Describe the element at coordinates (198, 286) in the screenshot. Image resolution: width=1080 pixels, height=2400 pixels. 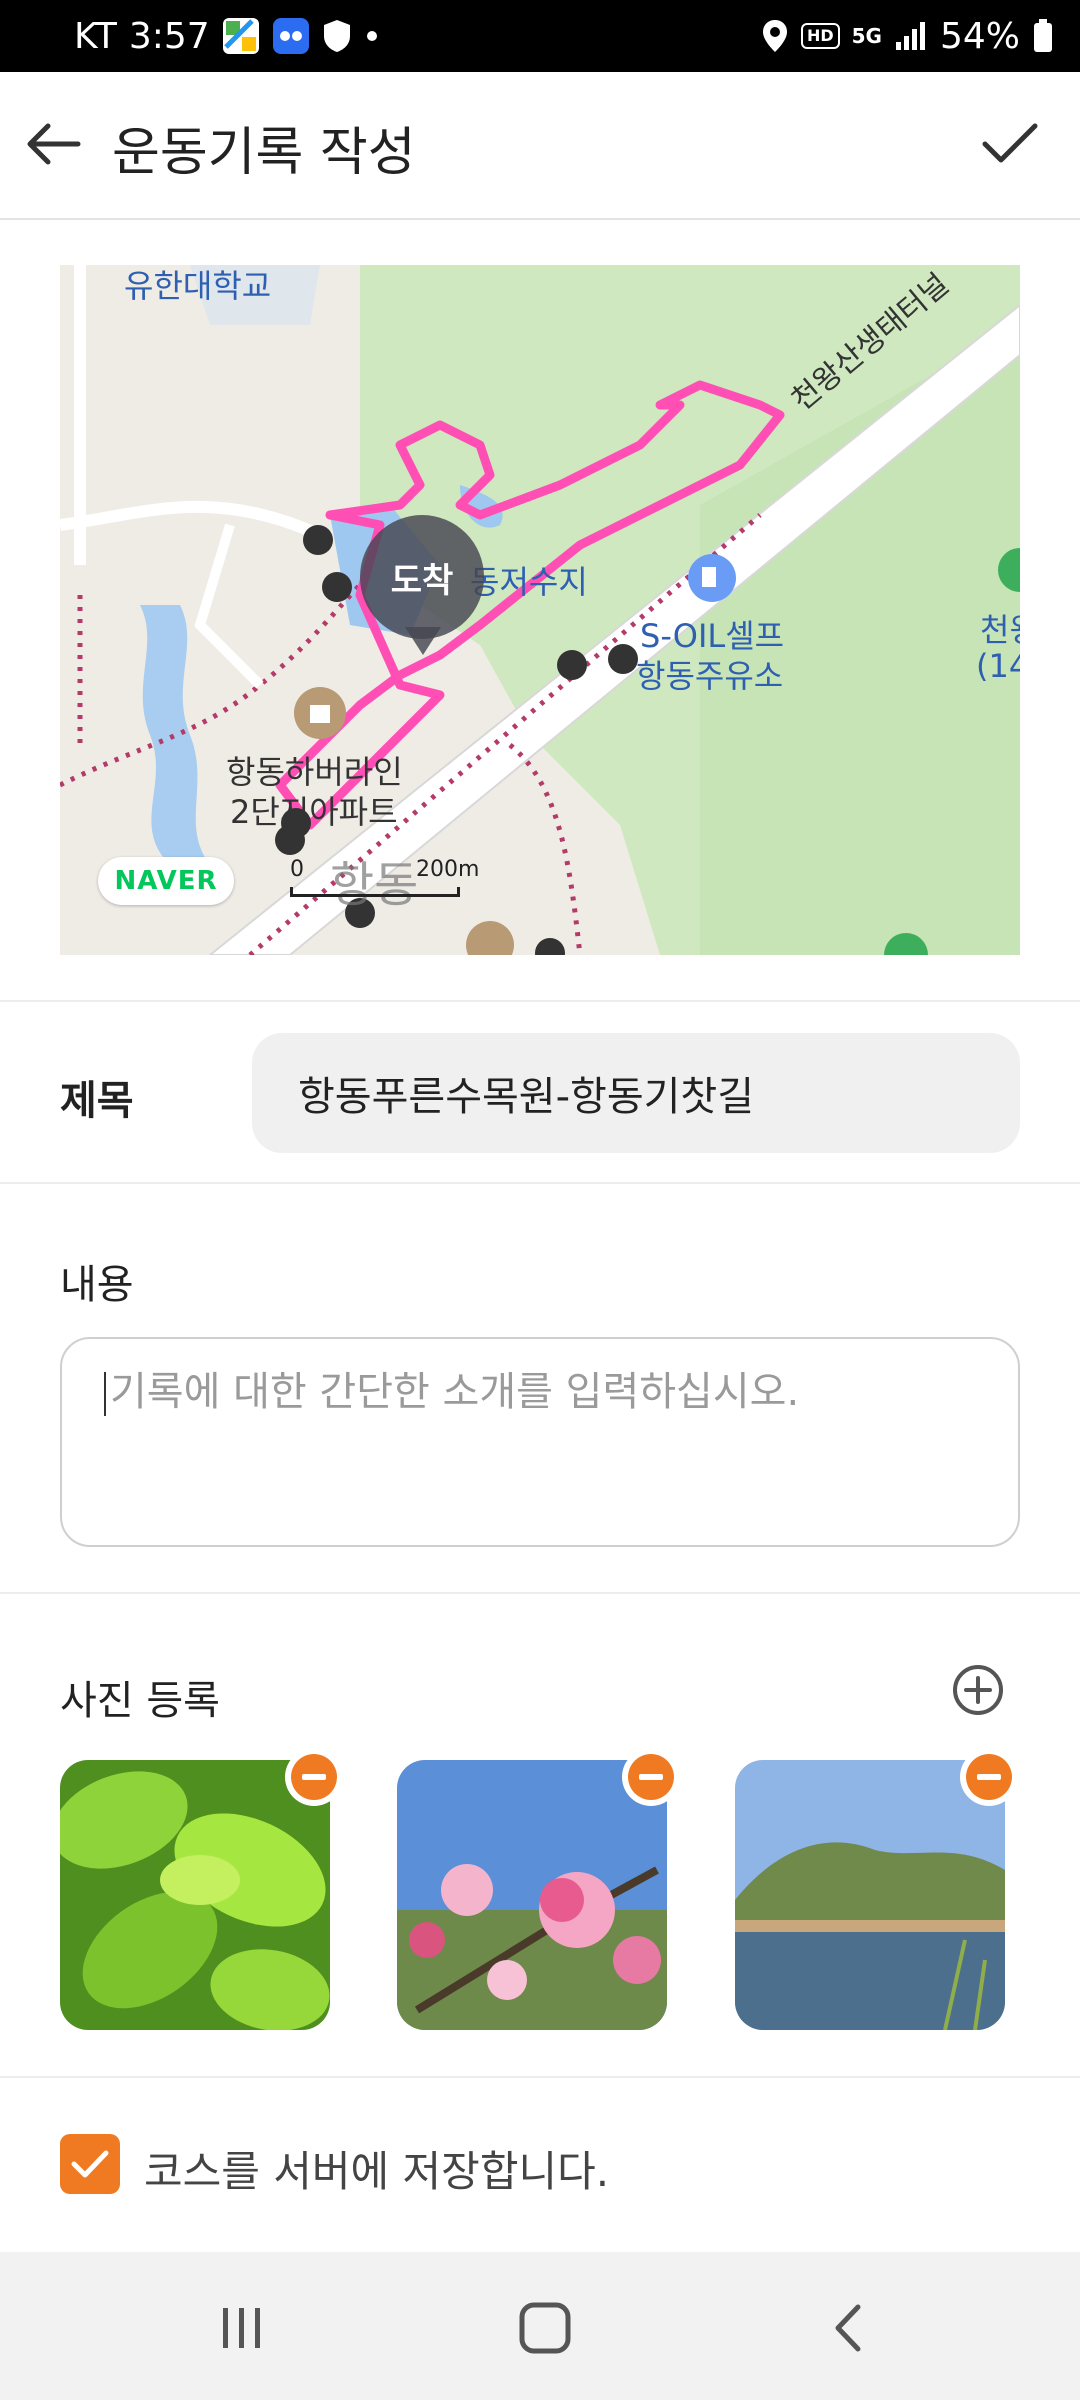
I see `map-label-university: 유한대학교` at that location.